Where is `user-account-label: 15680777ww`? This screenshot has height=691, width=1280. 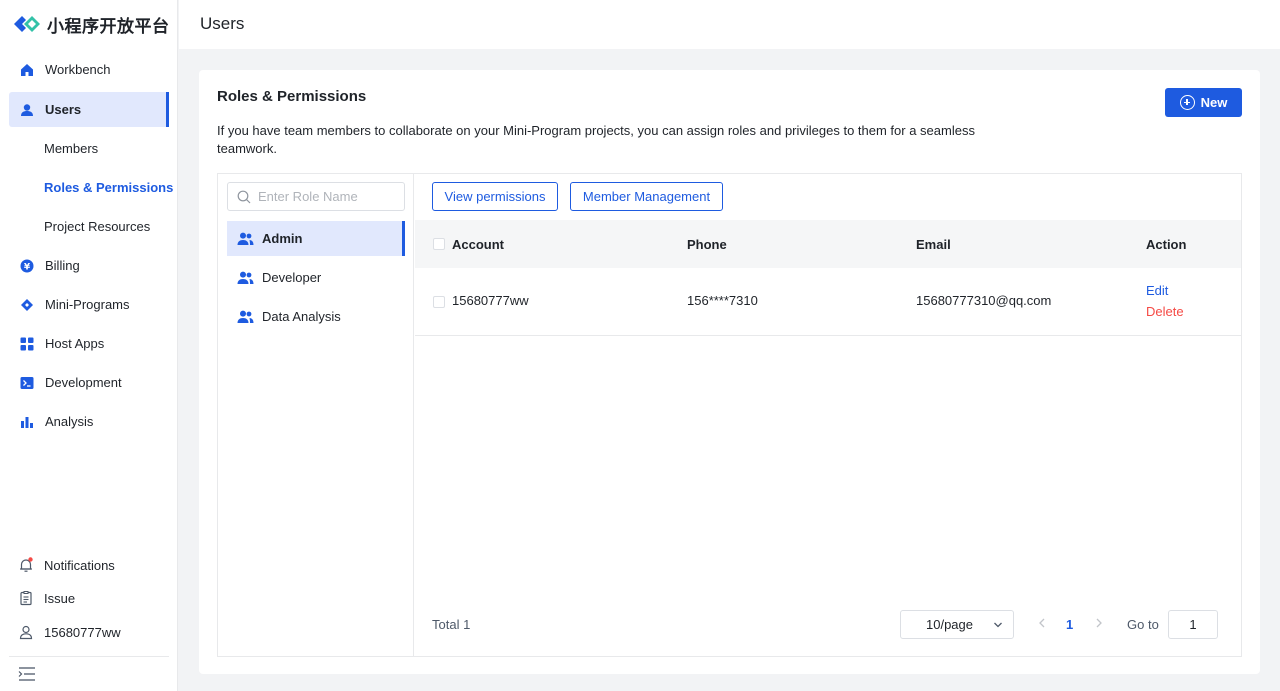
user-account-label: 15680777ww is located at coordinates (82, 632).